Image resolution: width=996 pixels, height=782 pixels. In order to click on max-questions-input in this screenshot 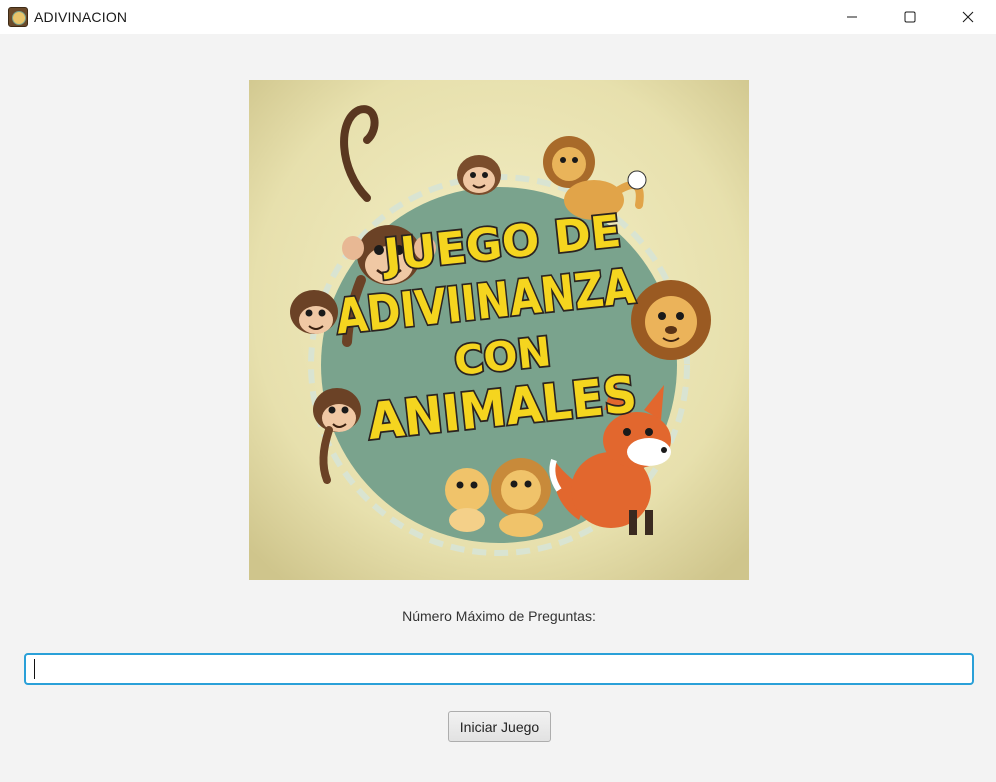, I will do `click(499, 669)`.